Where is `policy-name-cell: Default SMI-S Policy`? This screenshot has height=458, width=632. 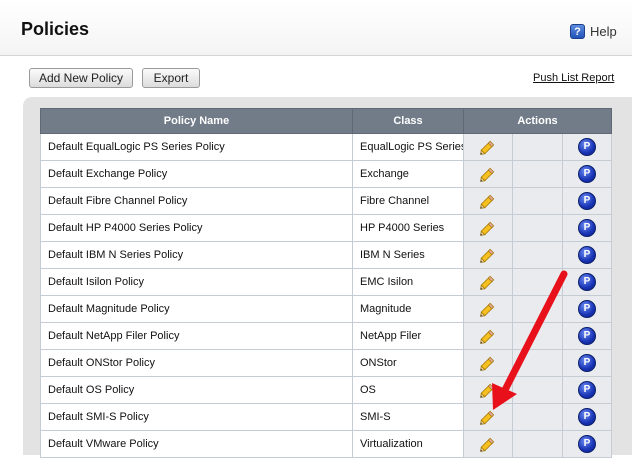 policy-name-cell: Default SMI-S Policy is located at coordinates (196, 417).